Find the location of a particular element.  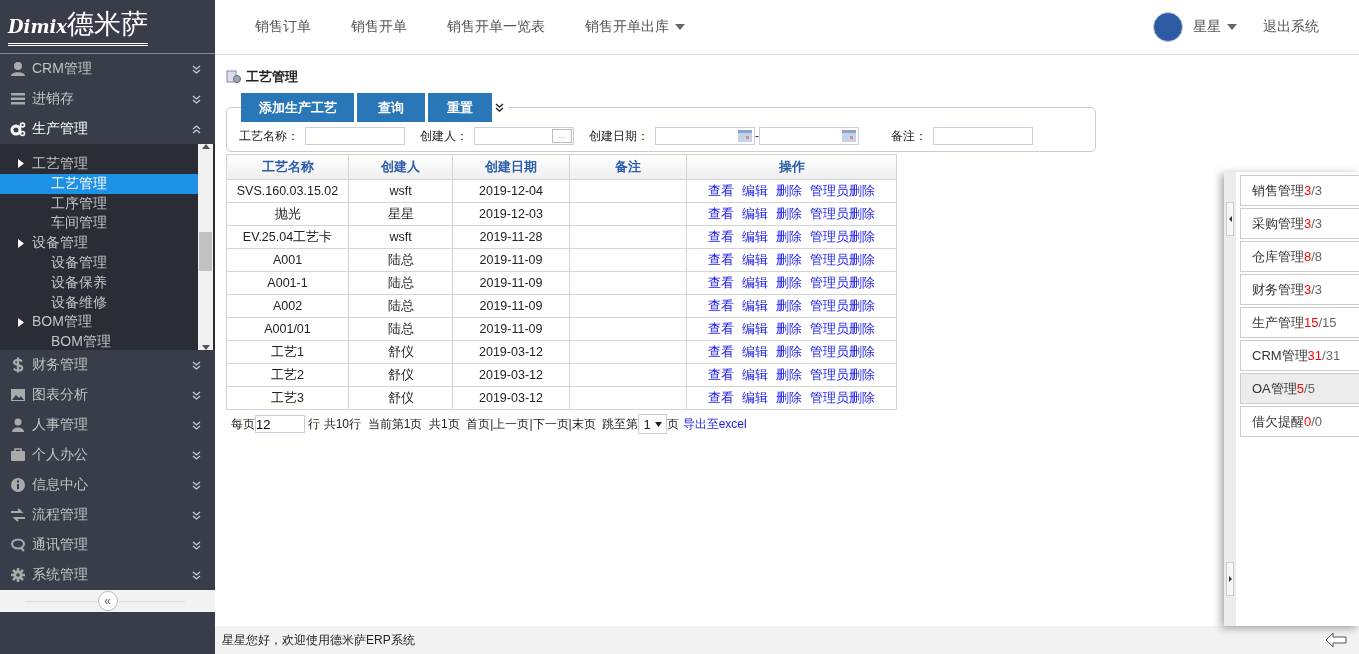

notice-item: 仓库管理8/8 is located at coordinates (1299, 256).